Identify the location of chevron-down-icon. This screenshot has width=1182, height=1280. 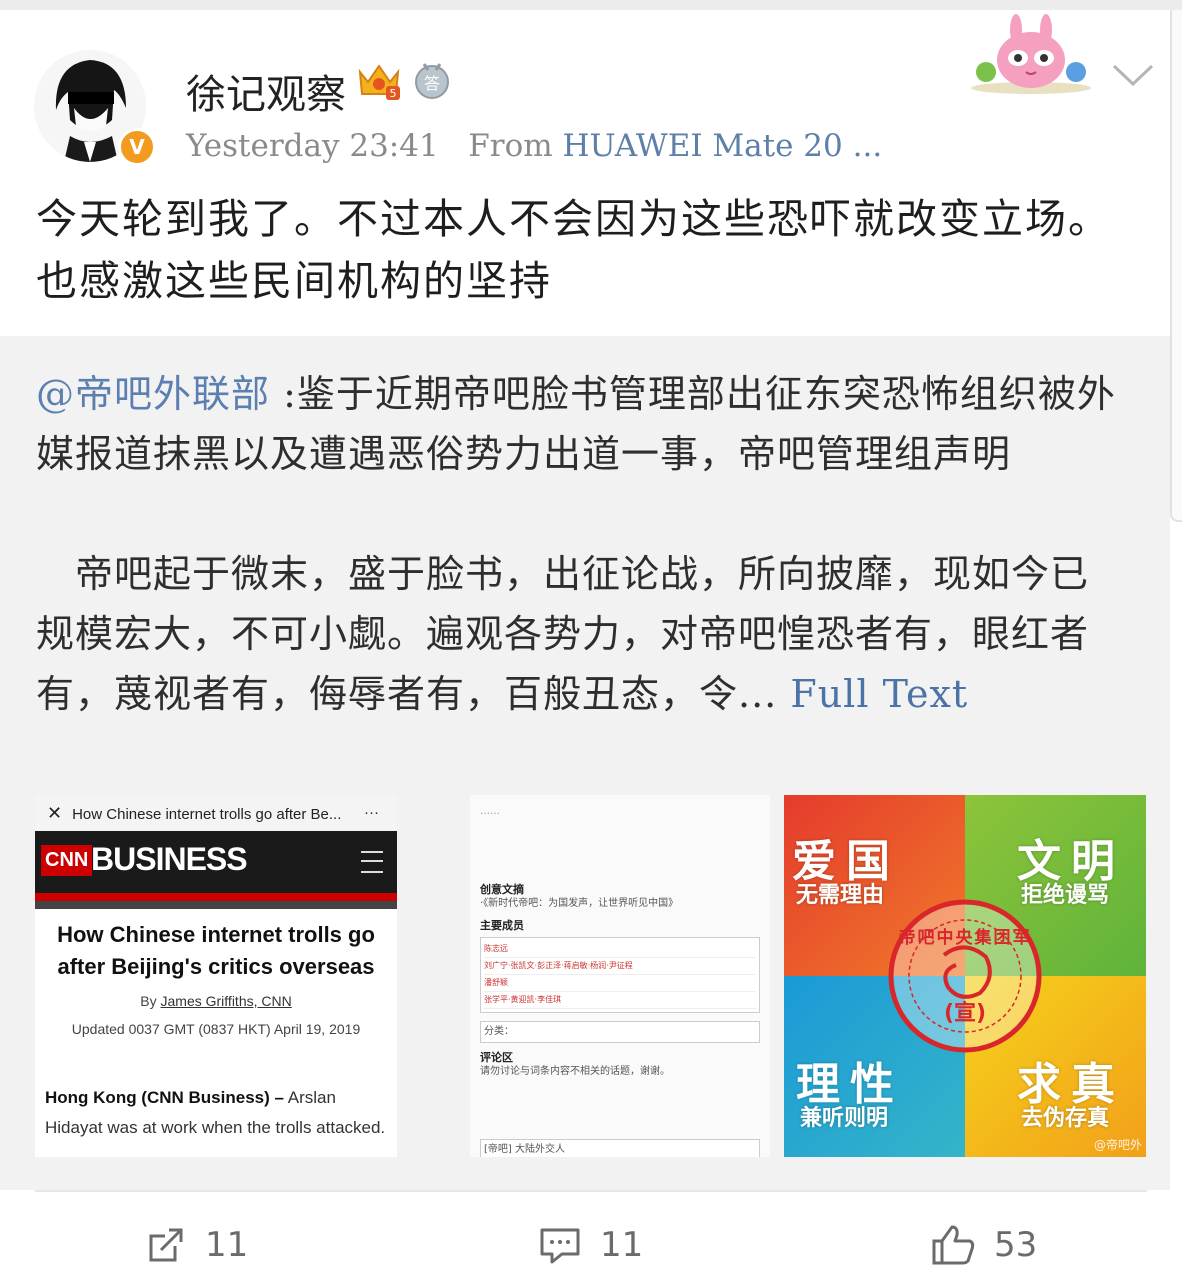
(1133, 76).